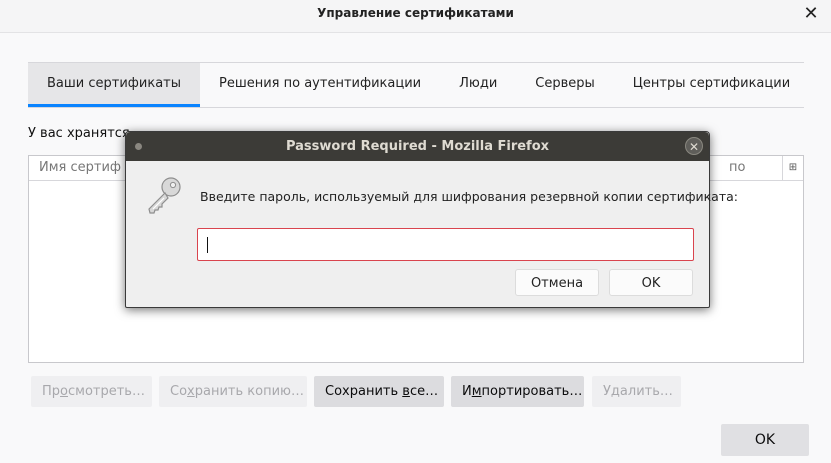 This screenshot has height=463, width=831. Describe the element at coordinates (415, 13) in the screenshot. I see `window-title: Управление сертификатами` at that location.